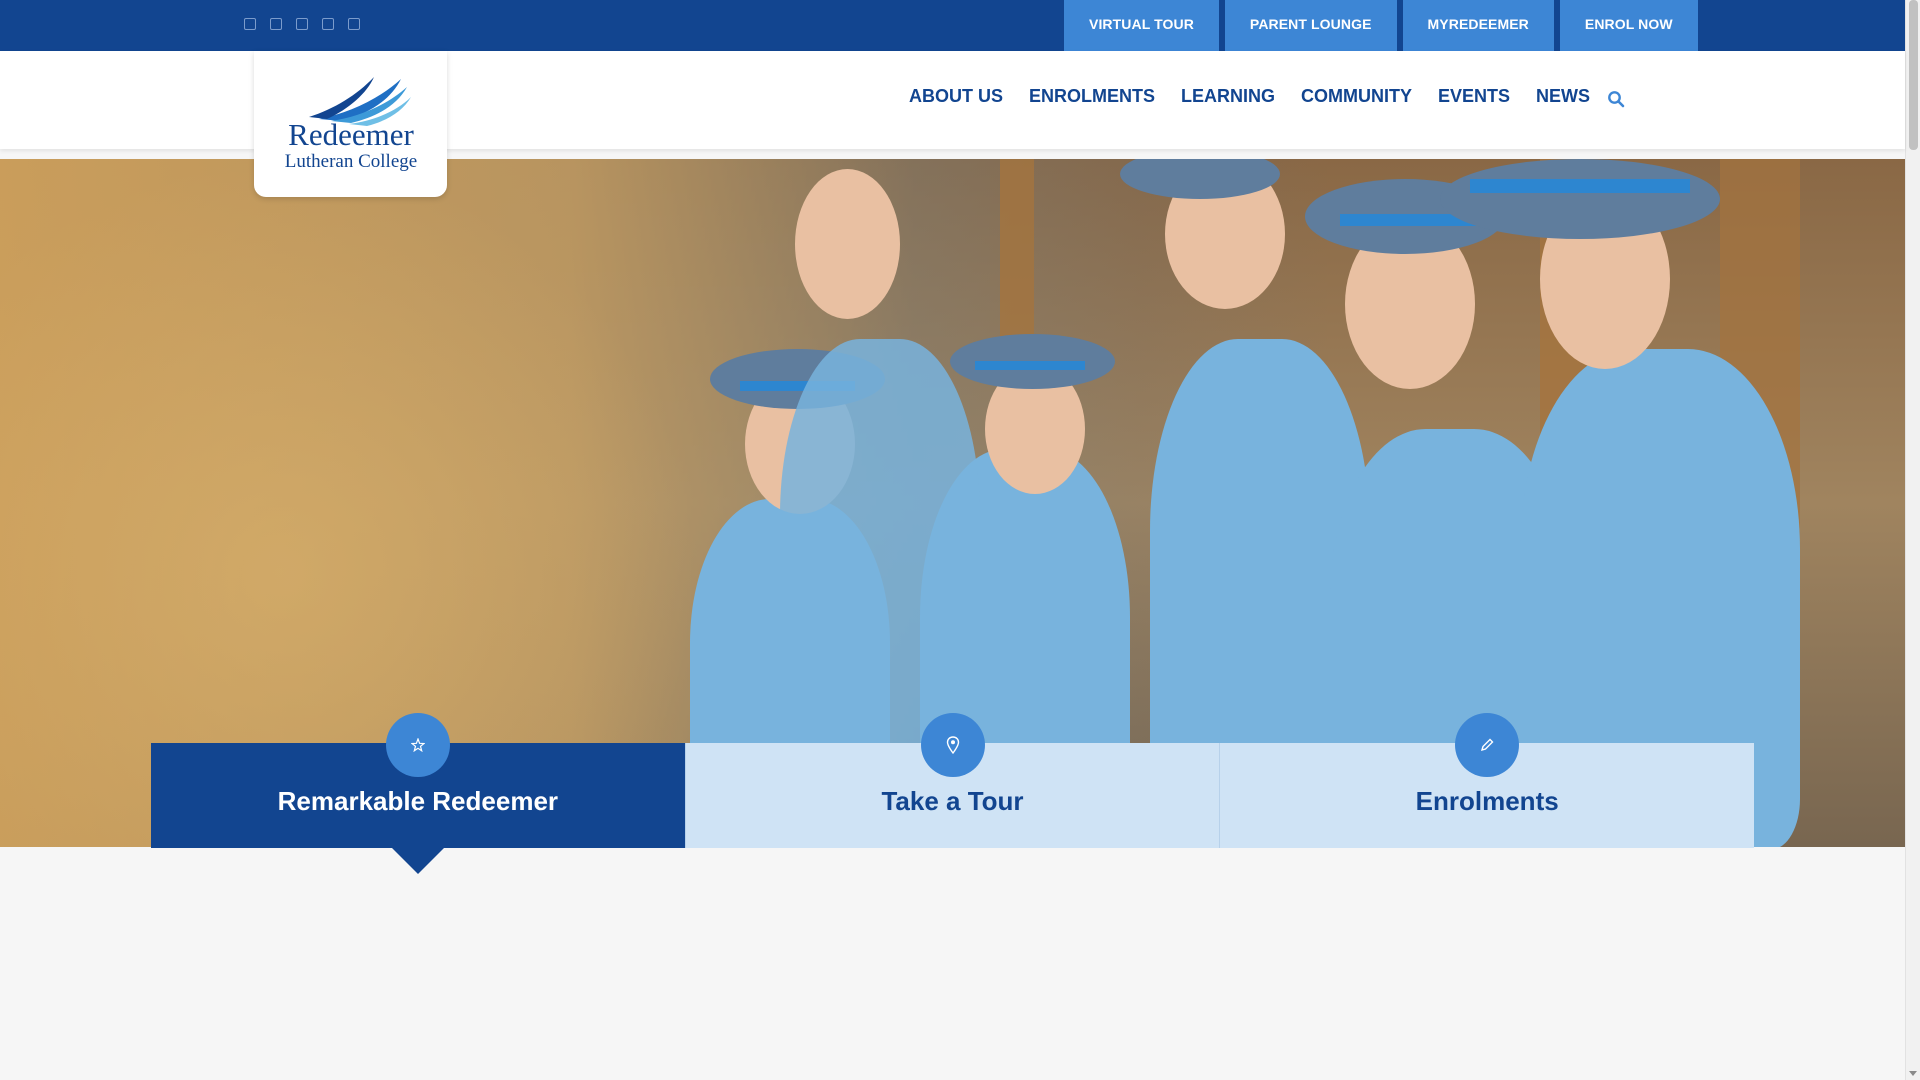  Describe the element at coordinates (1487, 780) in the screenshot. I see `feature-enrolments: Enrolments` at that location.